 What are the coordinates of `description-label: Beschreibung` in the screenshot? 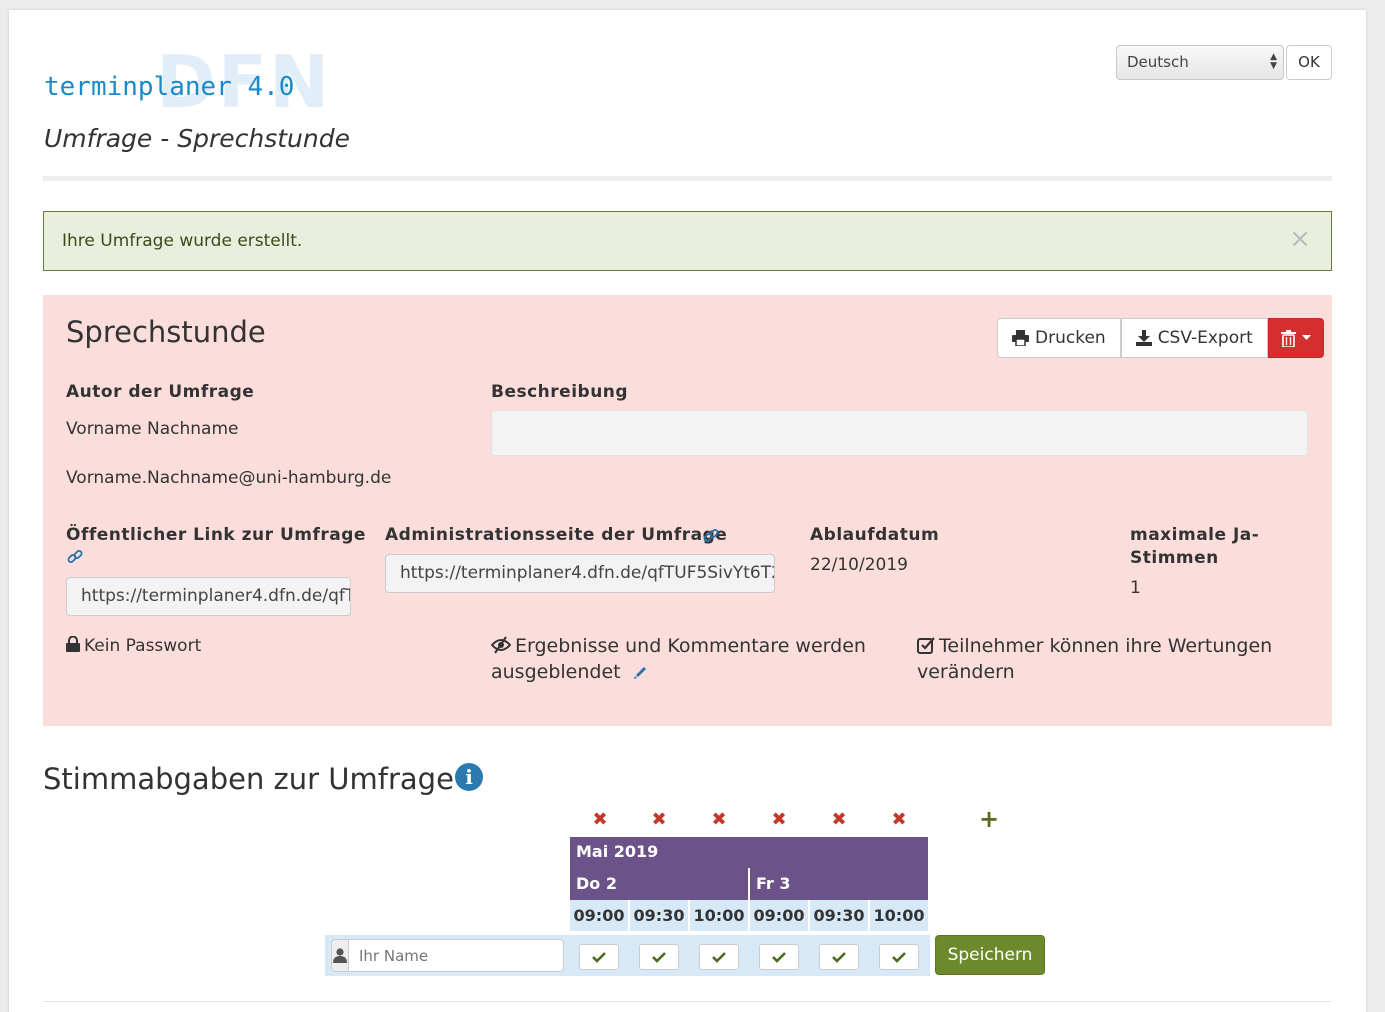 It's located at (560, 392).